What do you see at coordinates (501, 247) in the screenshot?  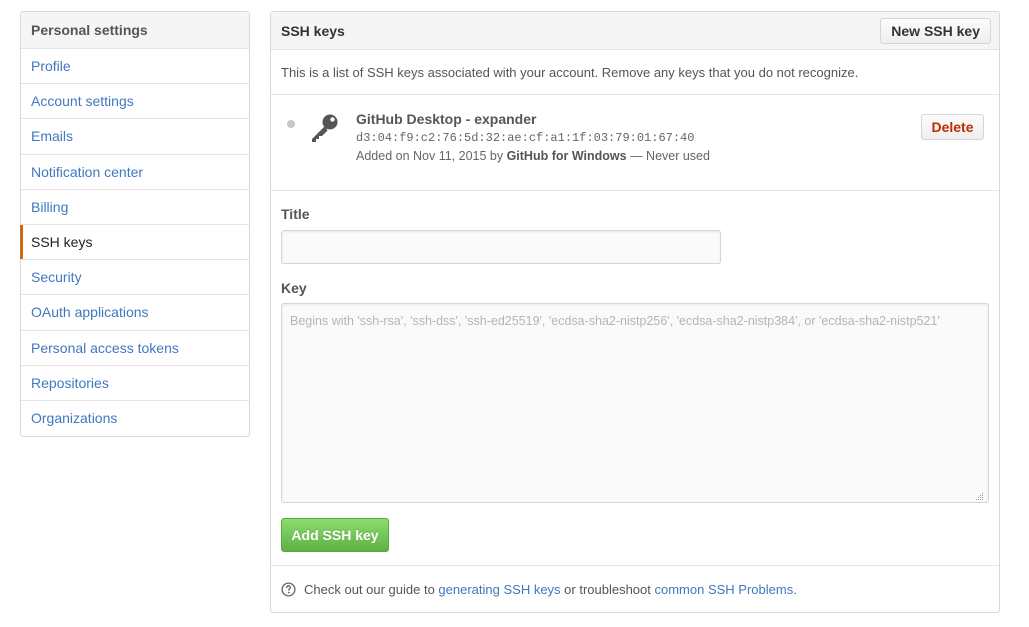 I see `title-input` at bounding box center [501, 247].